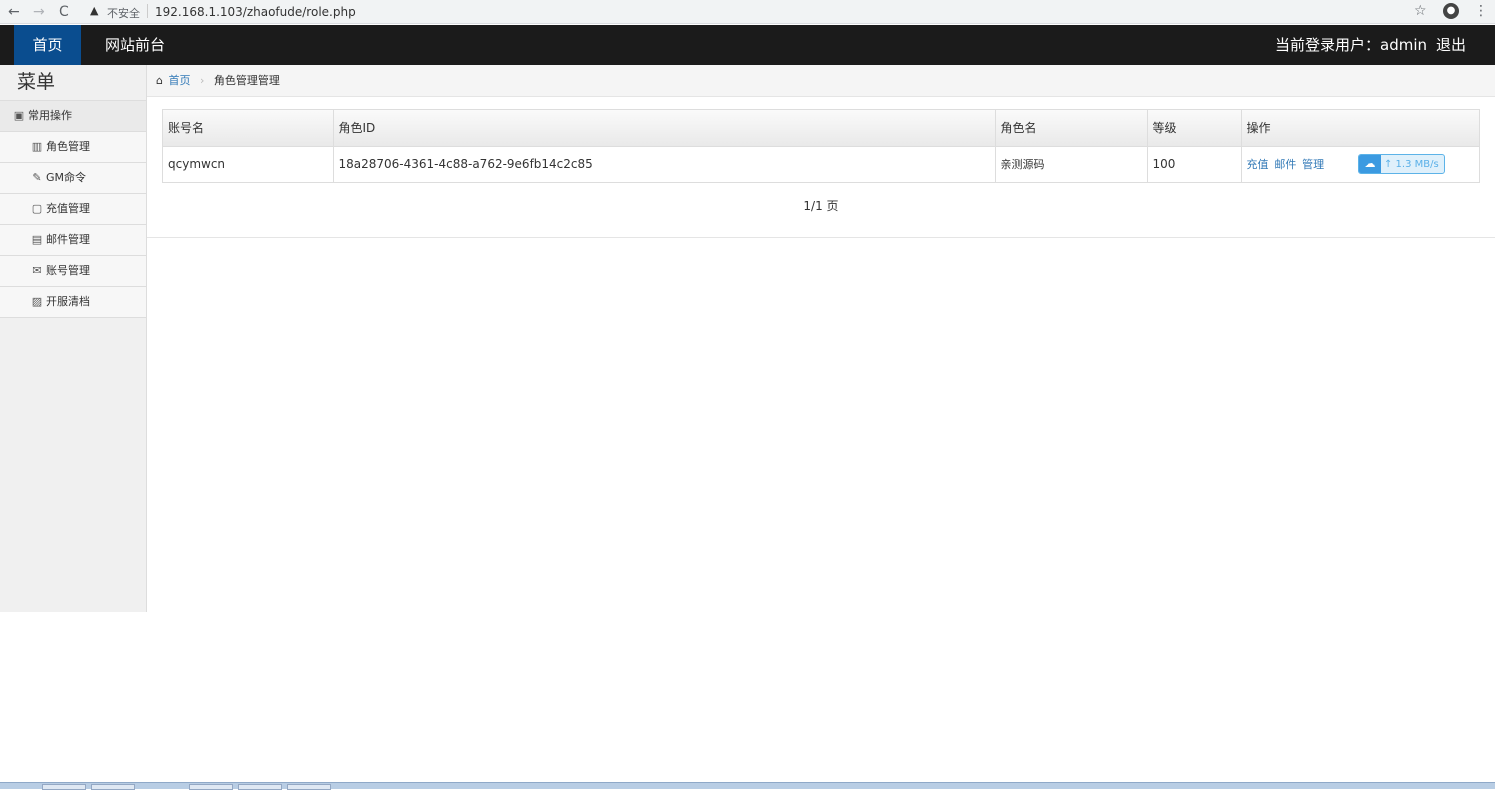 Image resolution: width=1495 pixels, height=790 pixels. I want to click on file-icon: ▢, so click(37, 208).